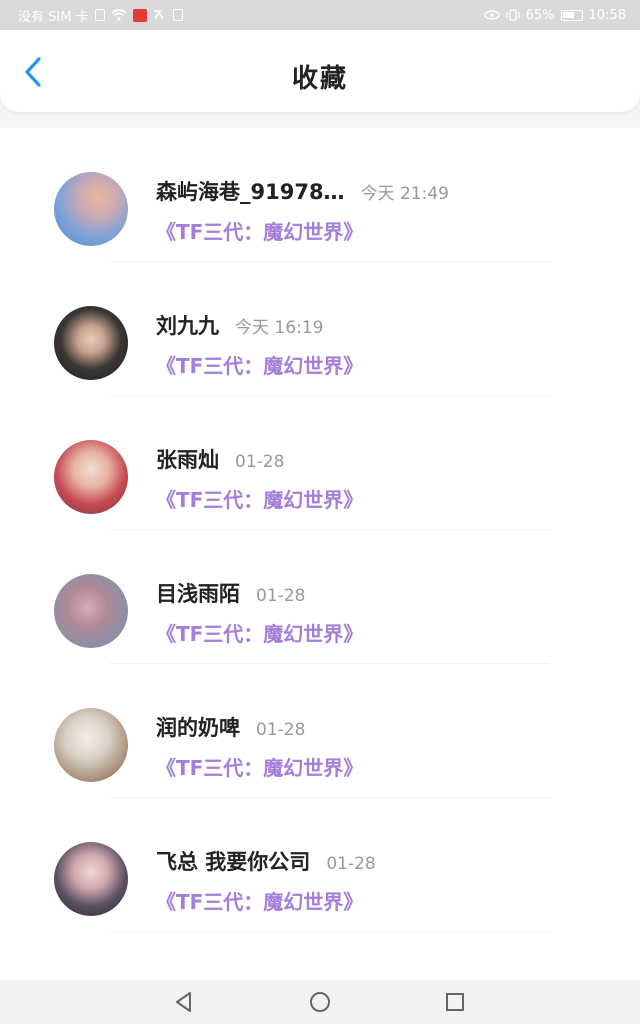  I want to click on nav-recents-button, so click(455, 1002).